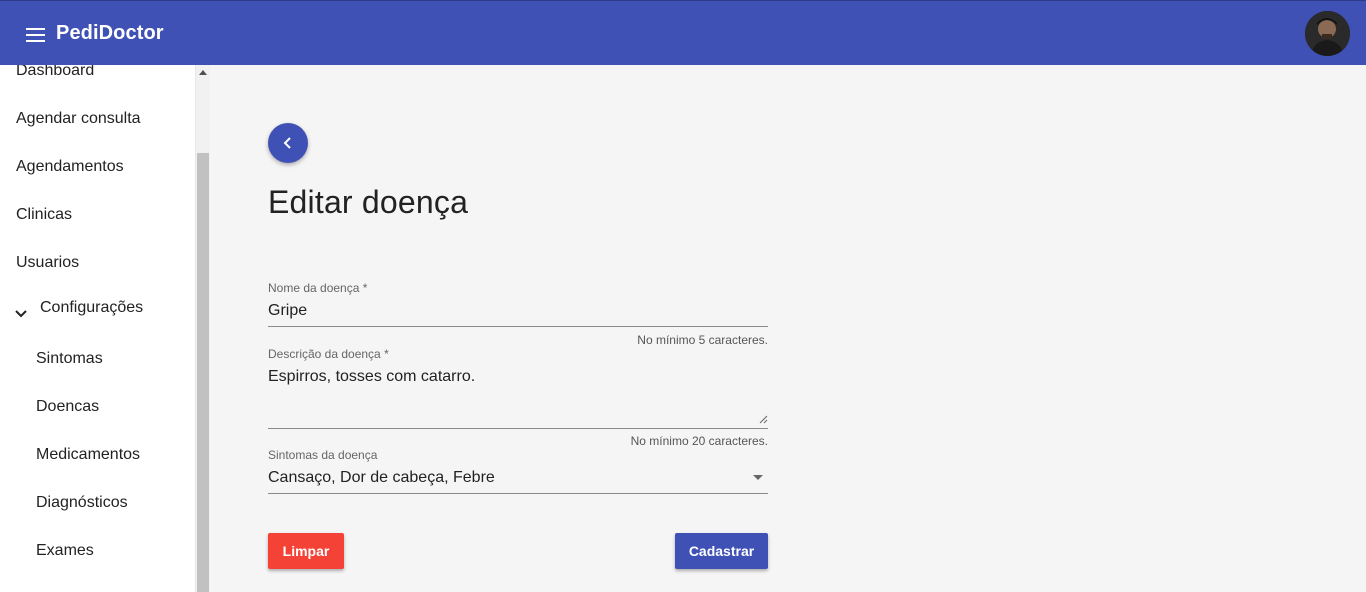 The width and height of the screenshot is (1366, 592). I want to click on sidebar-item-medicamentos: Medicamentos, so click(88, 455).